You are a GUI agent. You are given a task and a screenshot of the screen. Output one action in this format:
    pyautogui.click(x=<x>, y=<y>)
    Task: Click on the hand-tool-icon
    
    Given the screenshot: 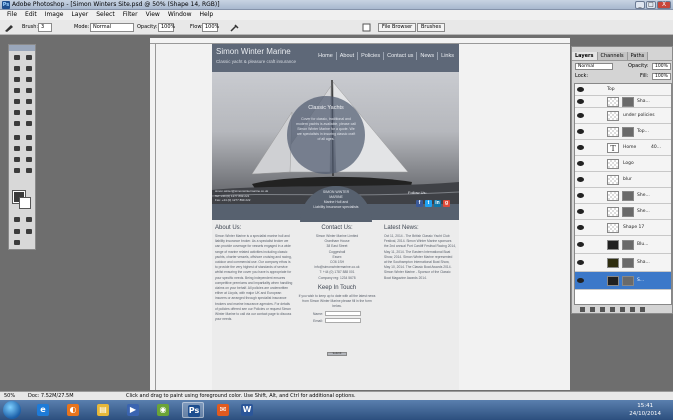 What is the action you would take?
    pyautogui.click(x=17, y=170)
    